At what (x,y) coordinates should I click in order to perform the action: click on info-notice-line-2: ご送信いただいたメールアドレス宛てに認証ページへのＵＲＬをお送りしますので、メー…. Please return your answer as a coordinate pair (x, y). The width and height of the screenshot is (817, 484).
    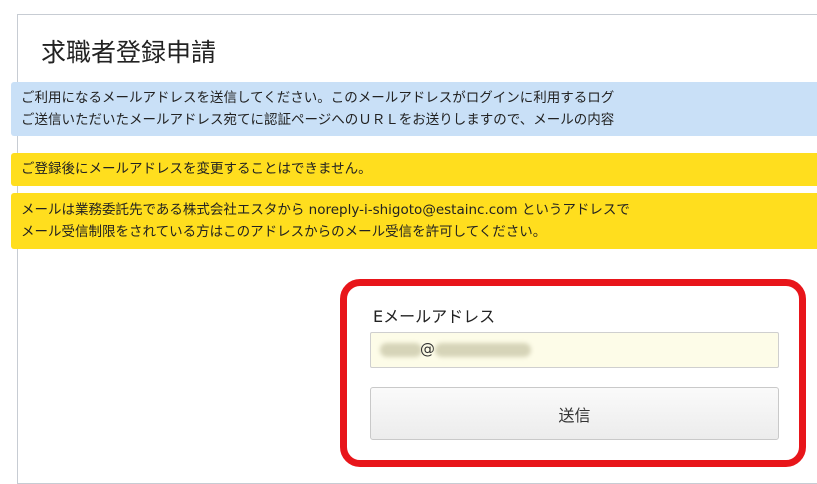
    Looking at the image, I should click on (318, 120).